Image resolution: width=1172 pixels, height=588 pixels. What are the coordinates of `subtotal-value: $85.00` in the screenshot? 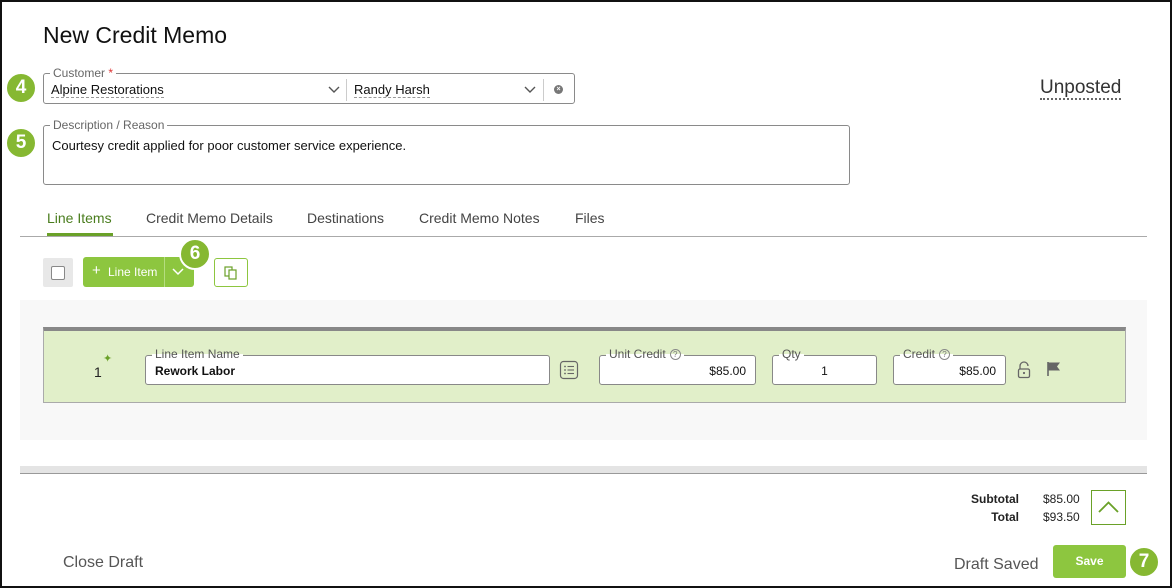 It's located at (1061, 499).